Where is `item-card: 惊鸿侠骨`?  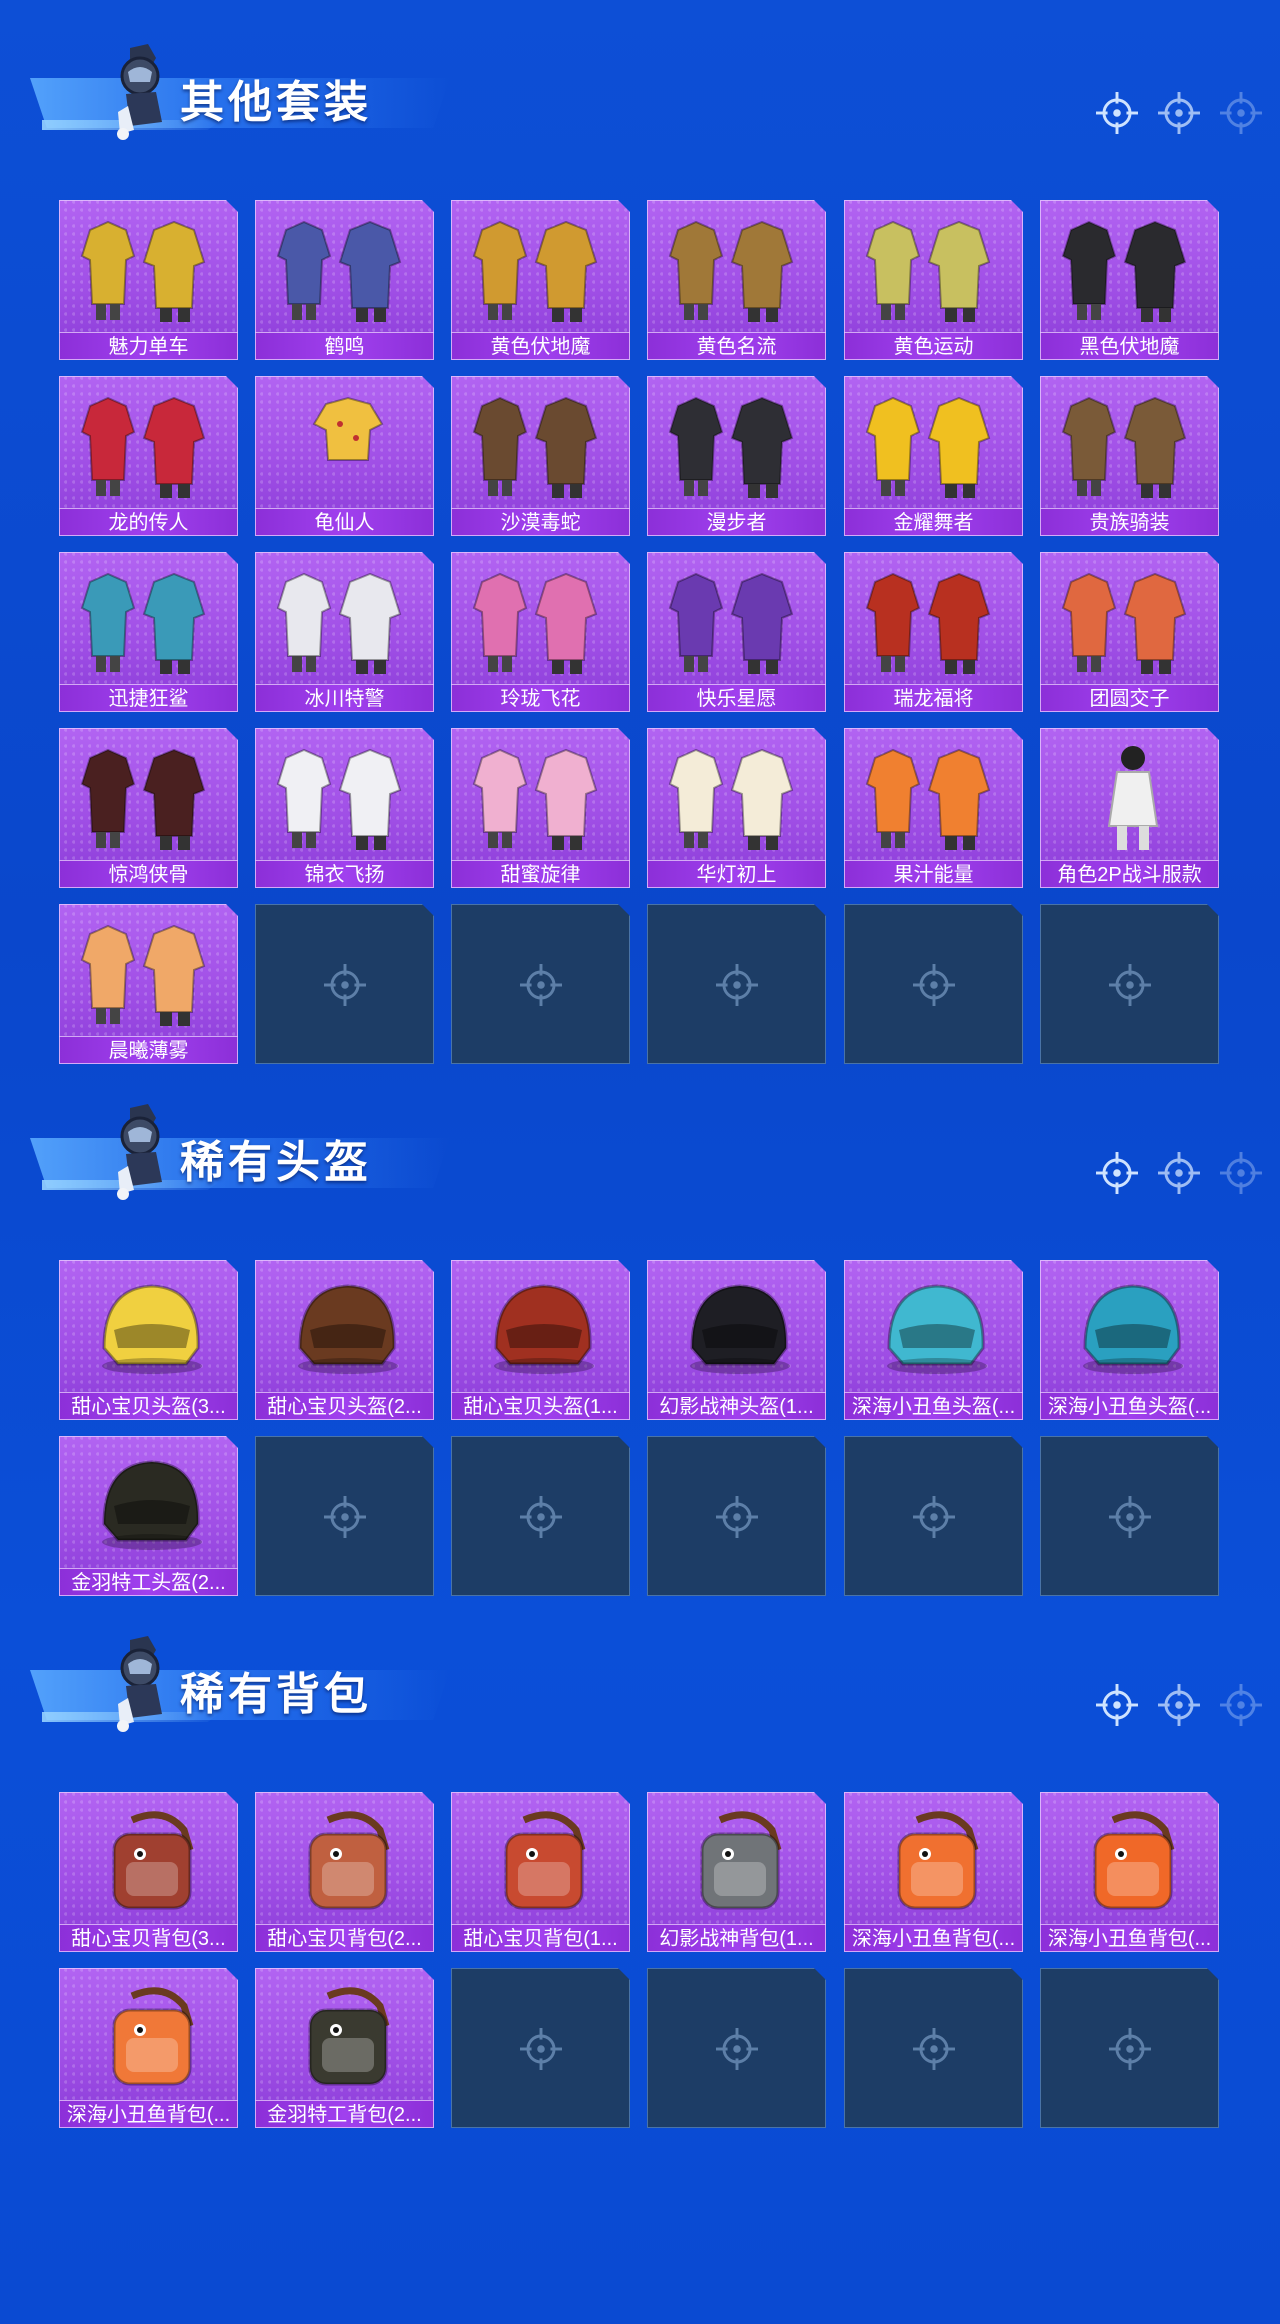 item-card: 惊鸿侠骨 is located at coordinates (148, 808).